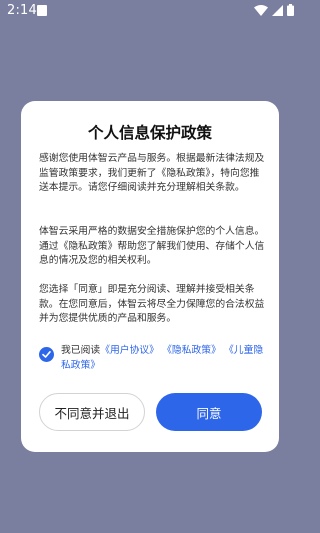  What do you see at coordinates (92, 412) in the screenshot?
I see `decline-exit-button: 不同意并退出` at bounding box center [92, 412].